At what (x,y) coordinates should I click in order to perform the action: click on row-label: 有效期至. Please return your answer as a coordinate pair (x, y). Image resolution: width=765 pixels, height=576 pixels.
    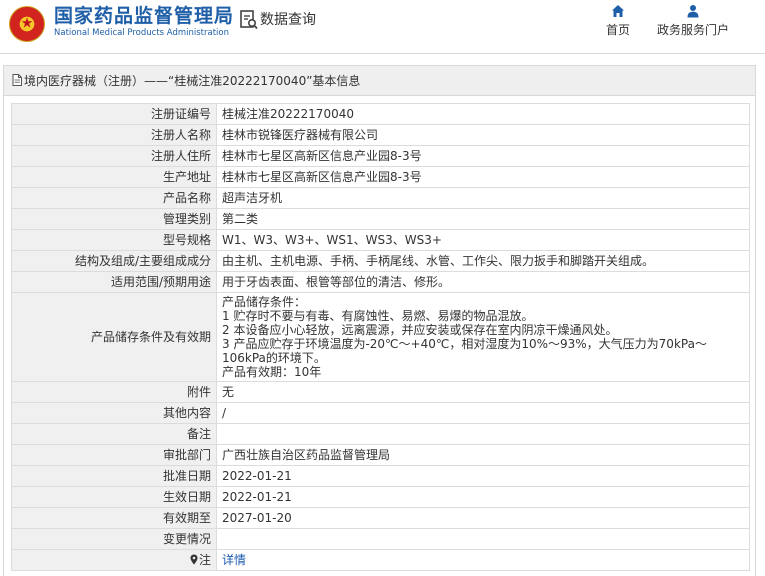
    Looking at the image, I should click on (114, 518).